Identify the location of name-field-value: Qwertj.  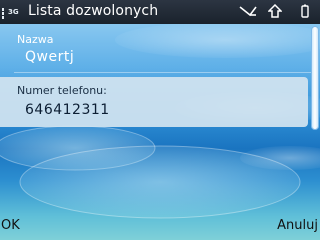
(49, 57).